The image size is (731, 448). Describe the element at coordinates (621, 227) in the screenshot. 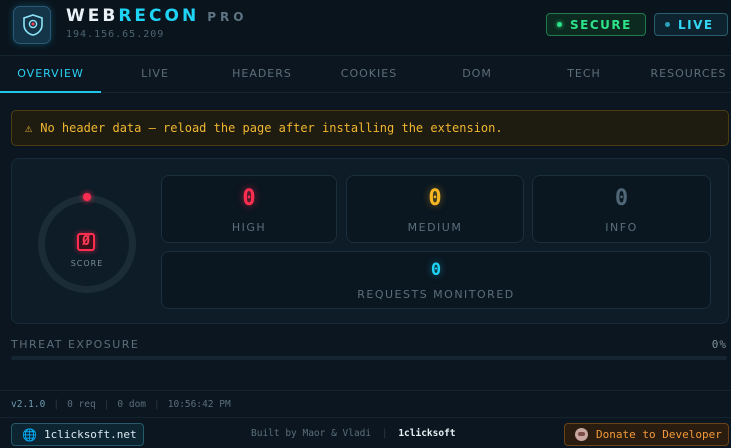

I see `info-label: INFO` at that location.